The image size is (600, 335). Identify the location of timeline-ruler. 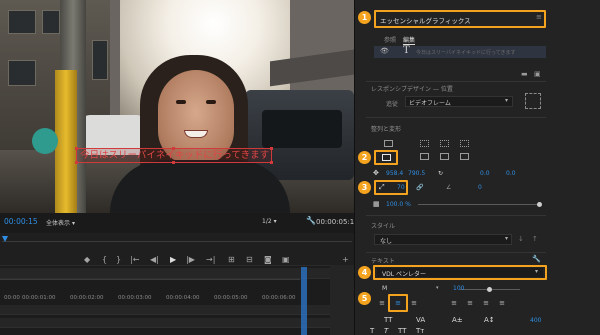
(150, 279).